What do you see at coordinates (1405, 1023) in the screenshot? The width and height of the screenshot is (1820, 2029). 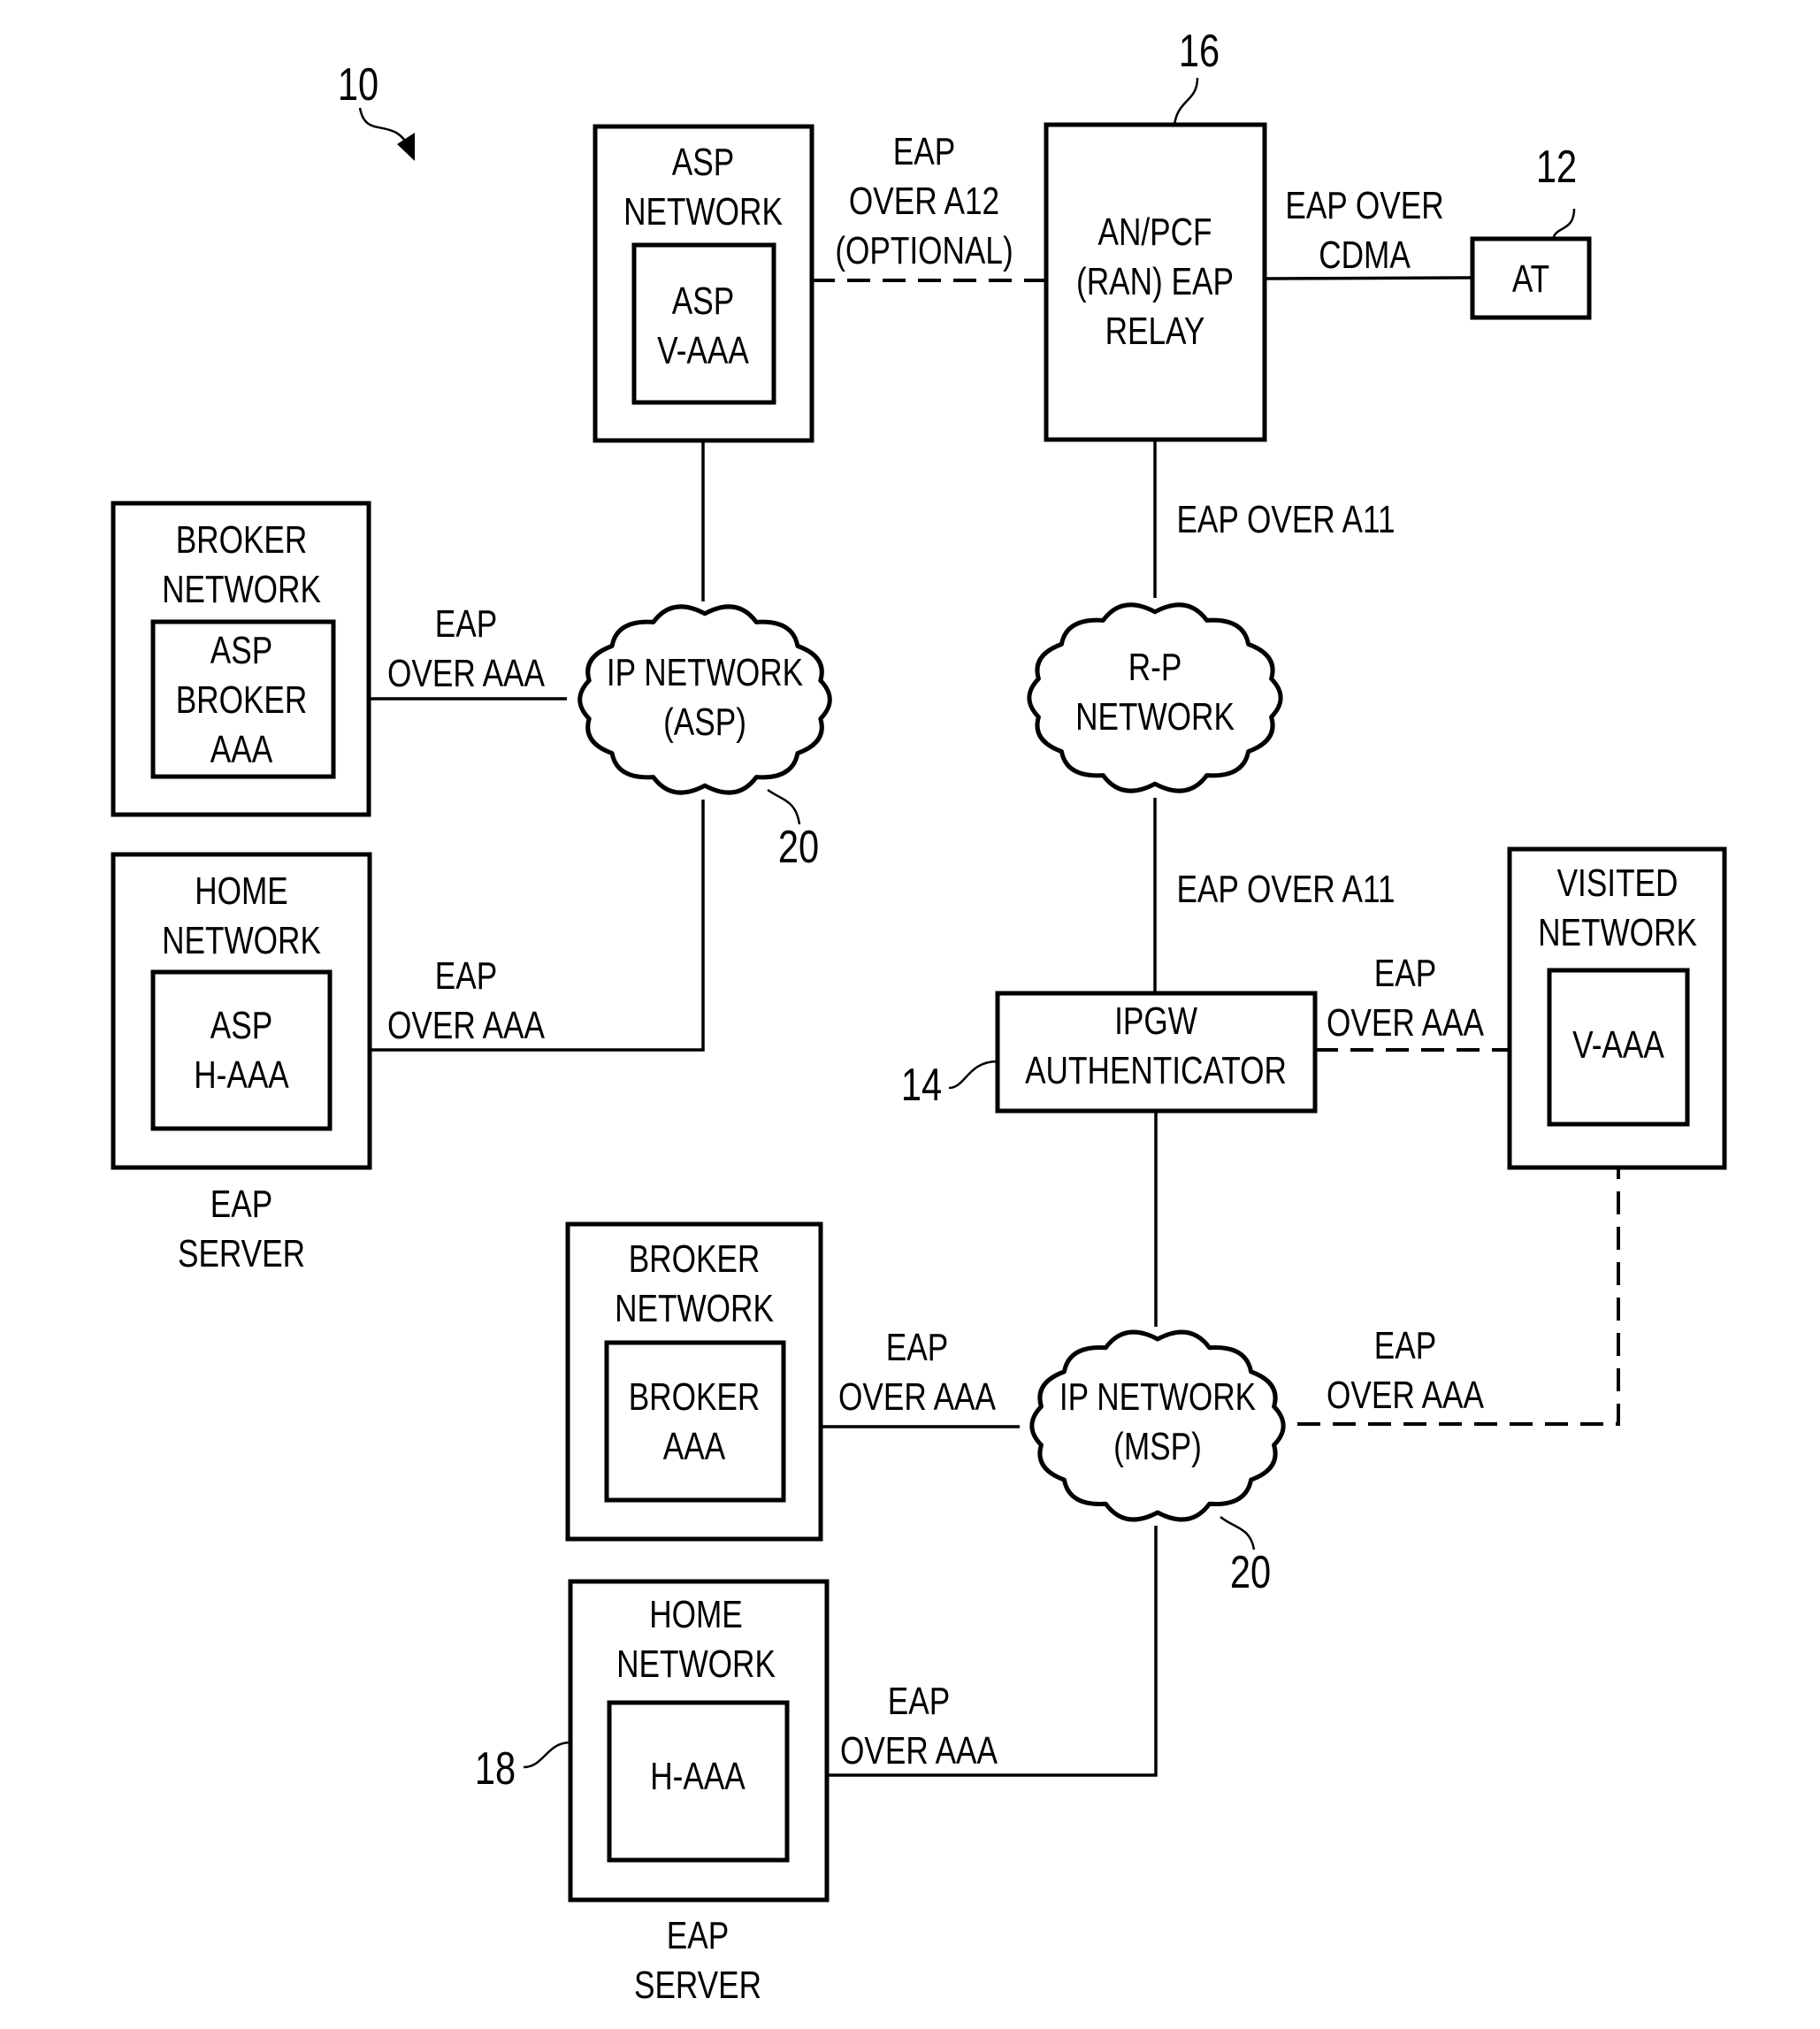 I see `ipgw-visited-link-label-line-2: OVER AAA` at bounding box center [1405, 1023].